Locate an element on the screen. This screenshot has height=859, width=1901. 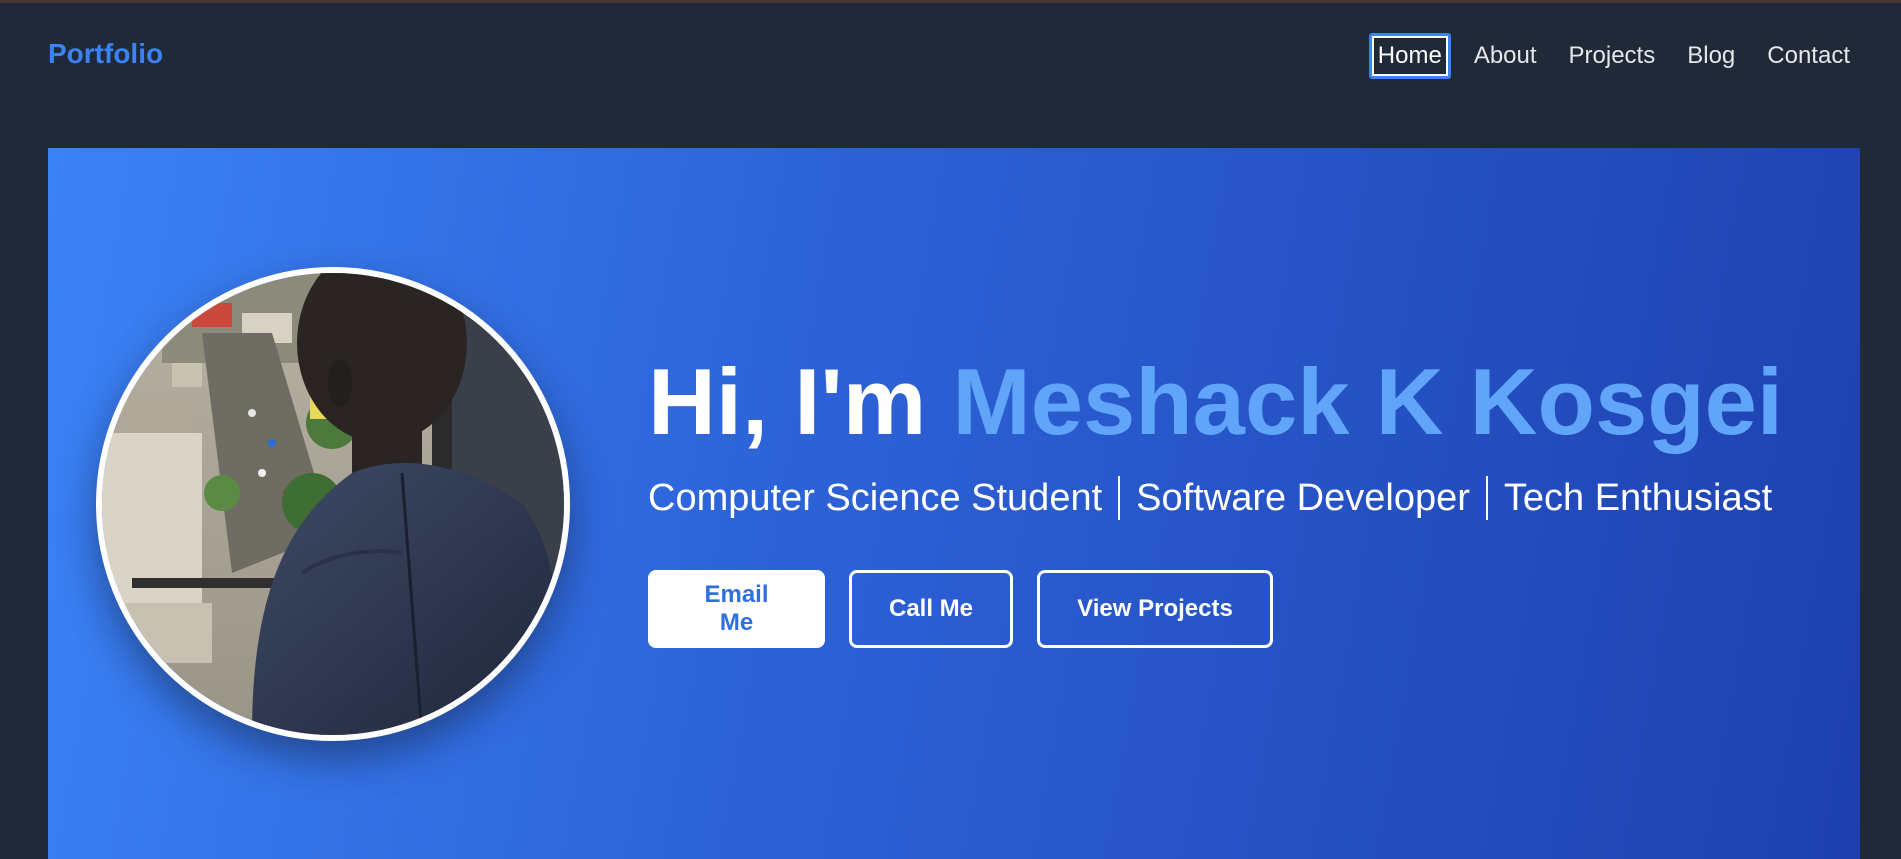
profile-photo-image is located at coordinates (333, 504).